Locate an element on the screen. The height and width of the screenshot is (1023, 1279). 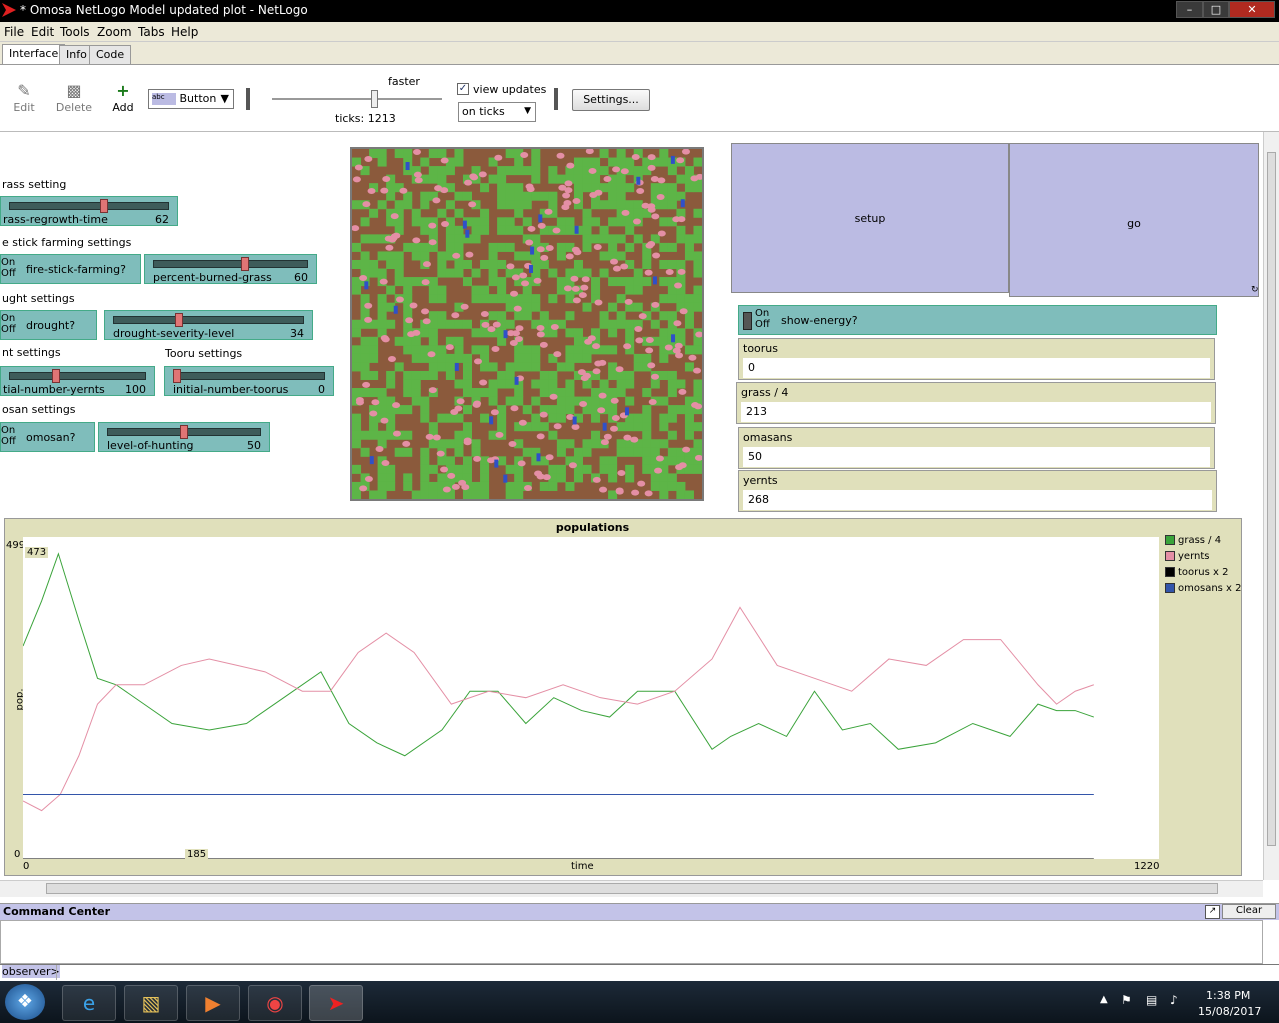
add-button: + Add is located at coordinates (123, 97).